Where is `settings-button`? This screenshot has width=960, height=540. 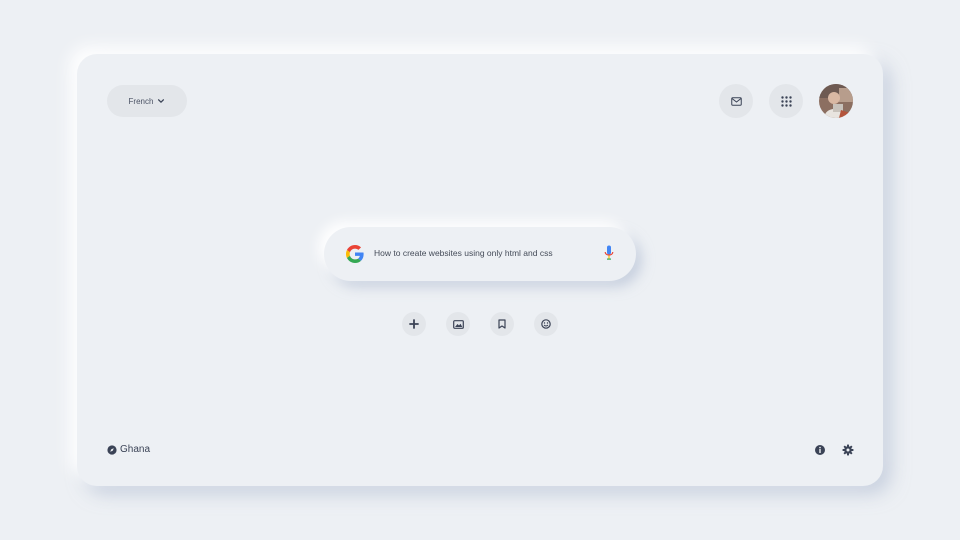
settings-button is located at coordinates (848, 449).